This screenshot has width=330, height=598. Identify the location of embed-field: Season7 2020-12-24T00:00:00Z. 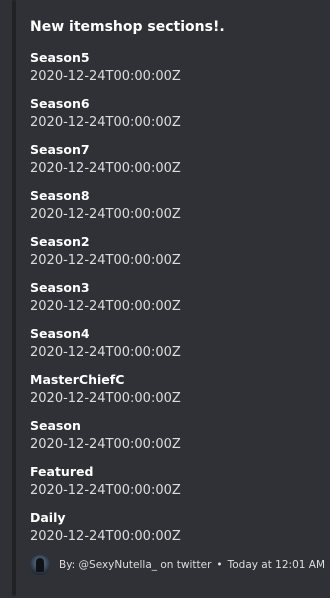
(175, 165).